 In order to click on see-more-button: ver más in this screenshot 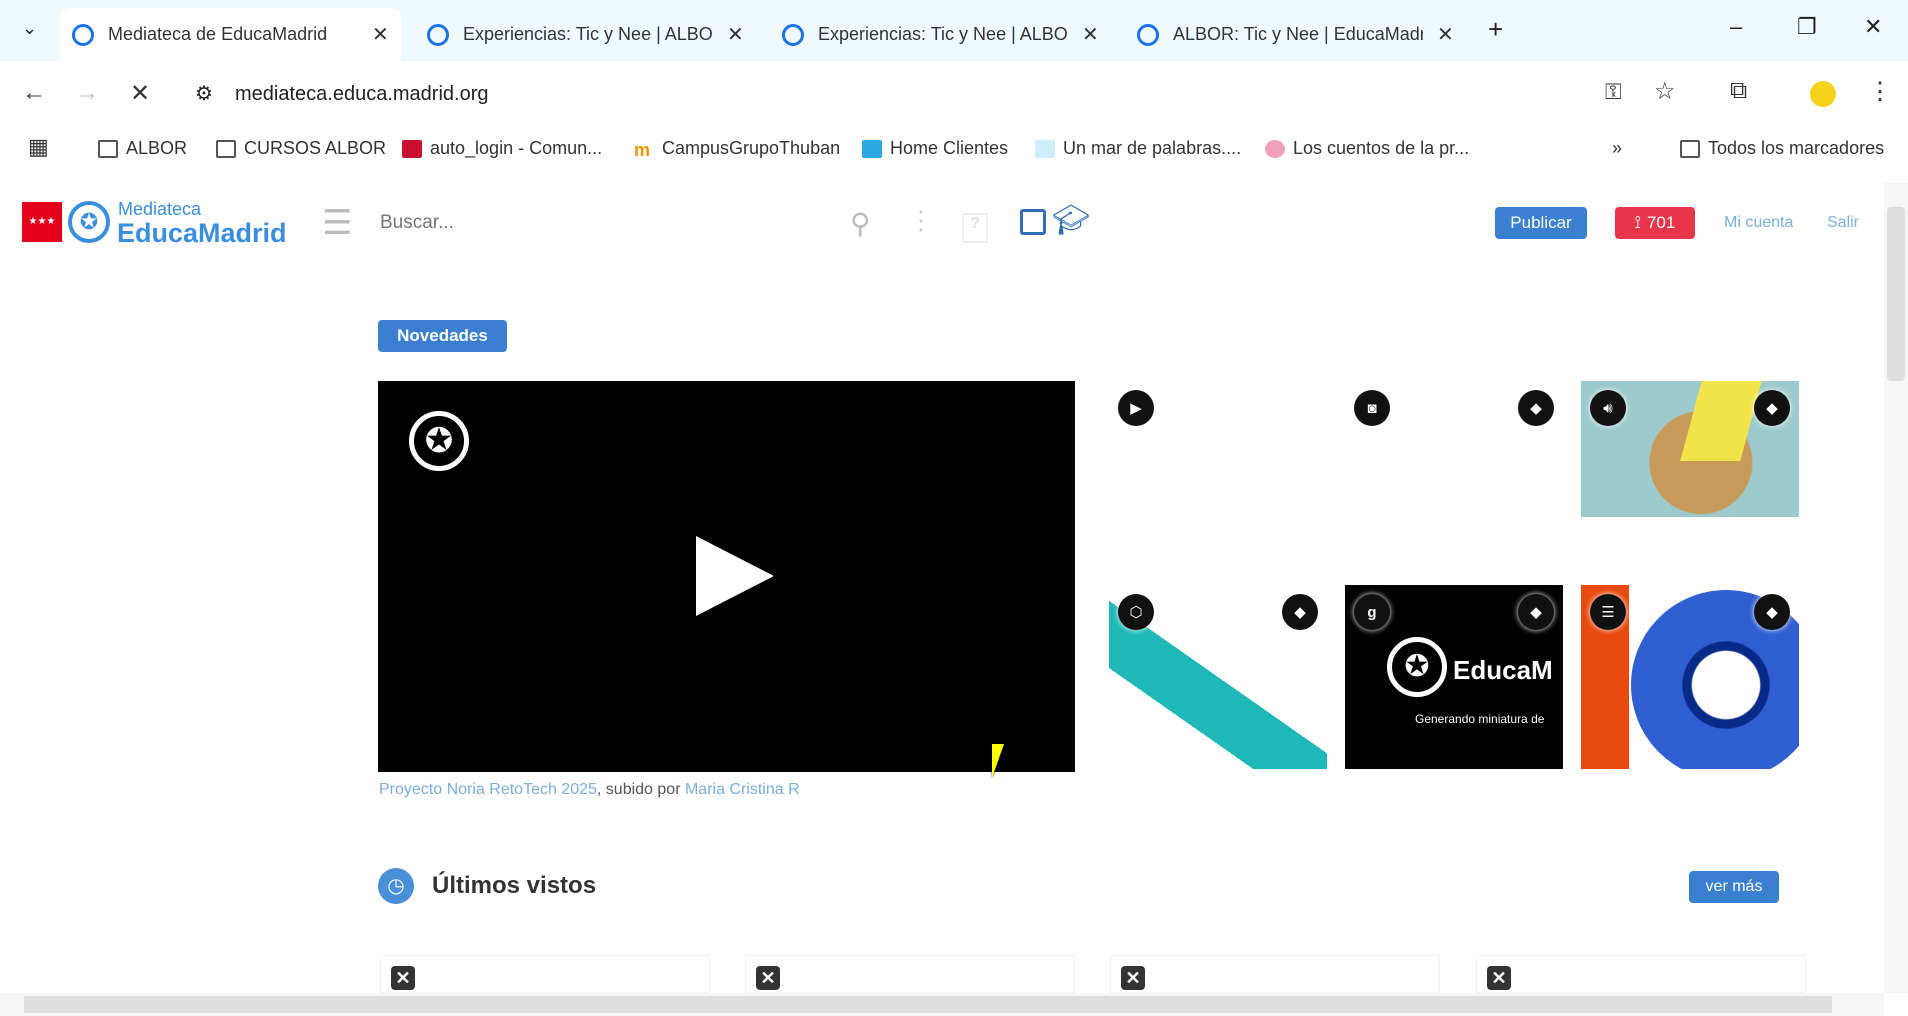, I will do `click(1734, 887)`.